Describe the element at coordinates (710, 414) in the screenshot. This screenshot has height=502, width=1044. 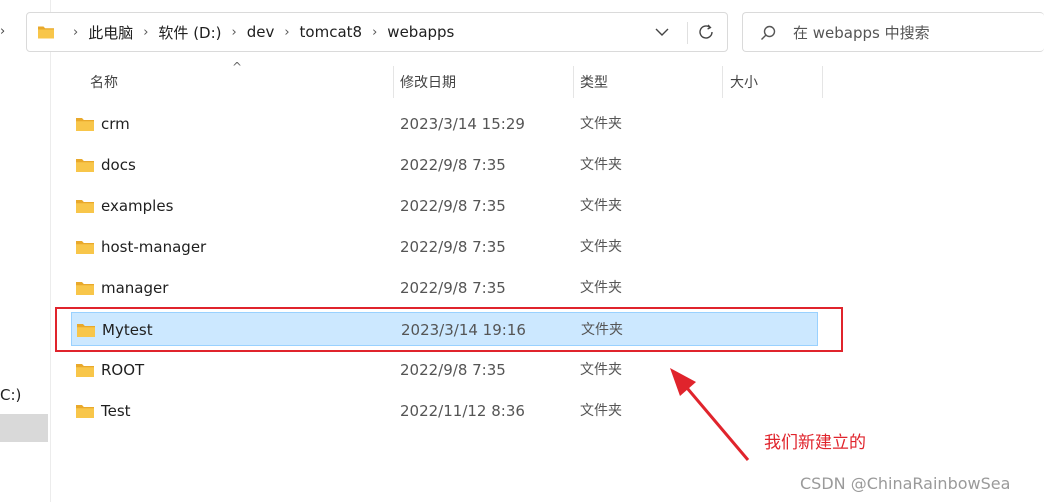
I see `annotation-arrow-icon` at that location.